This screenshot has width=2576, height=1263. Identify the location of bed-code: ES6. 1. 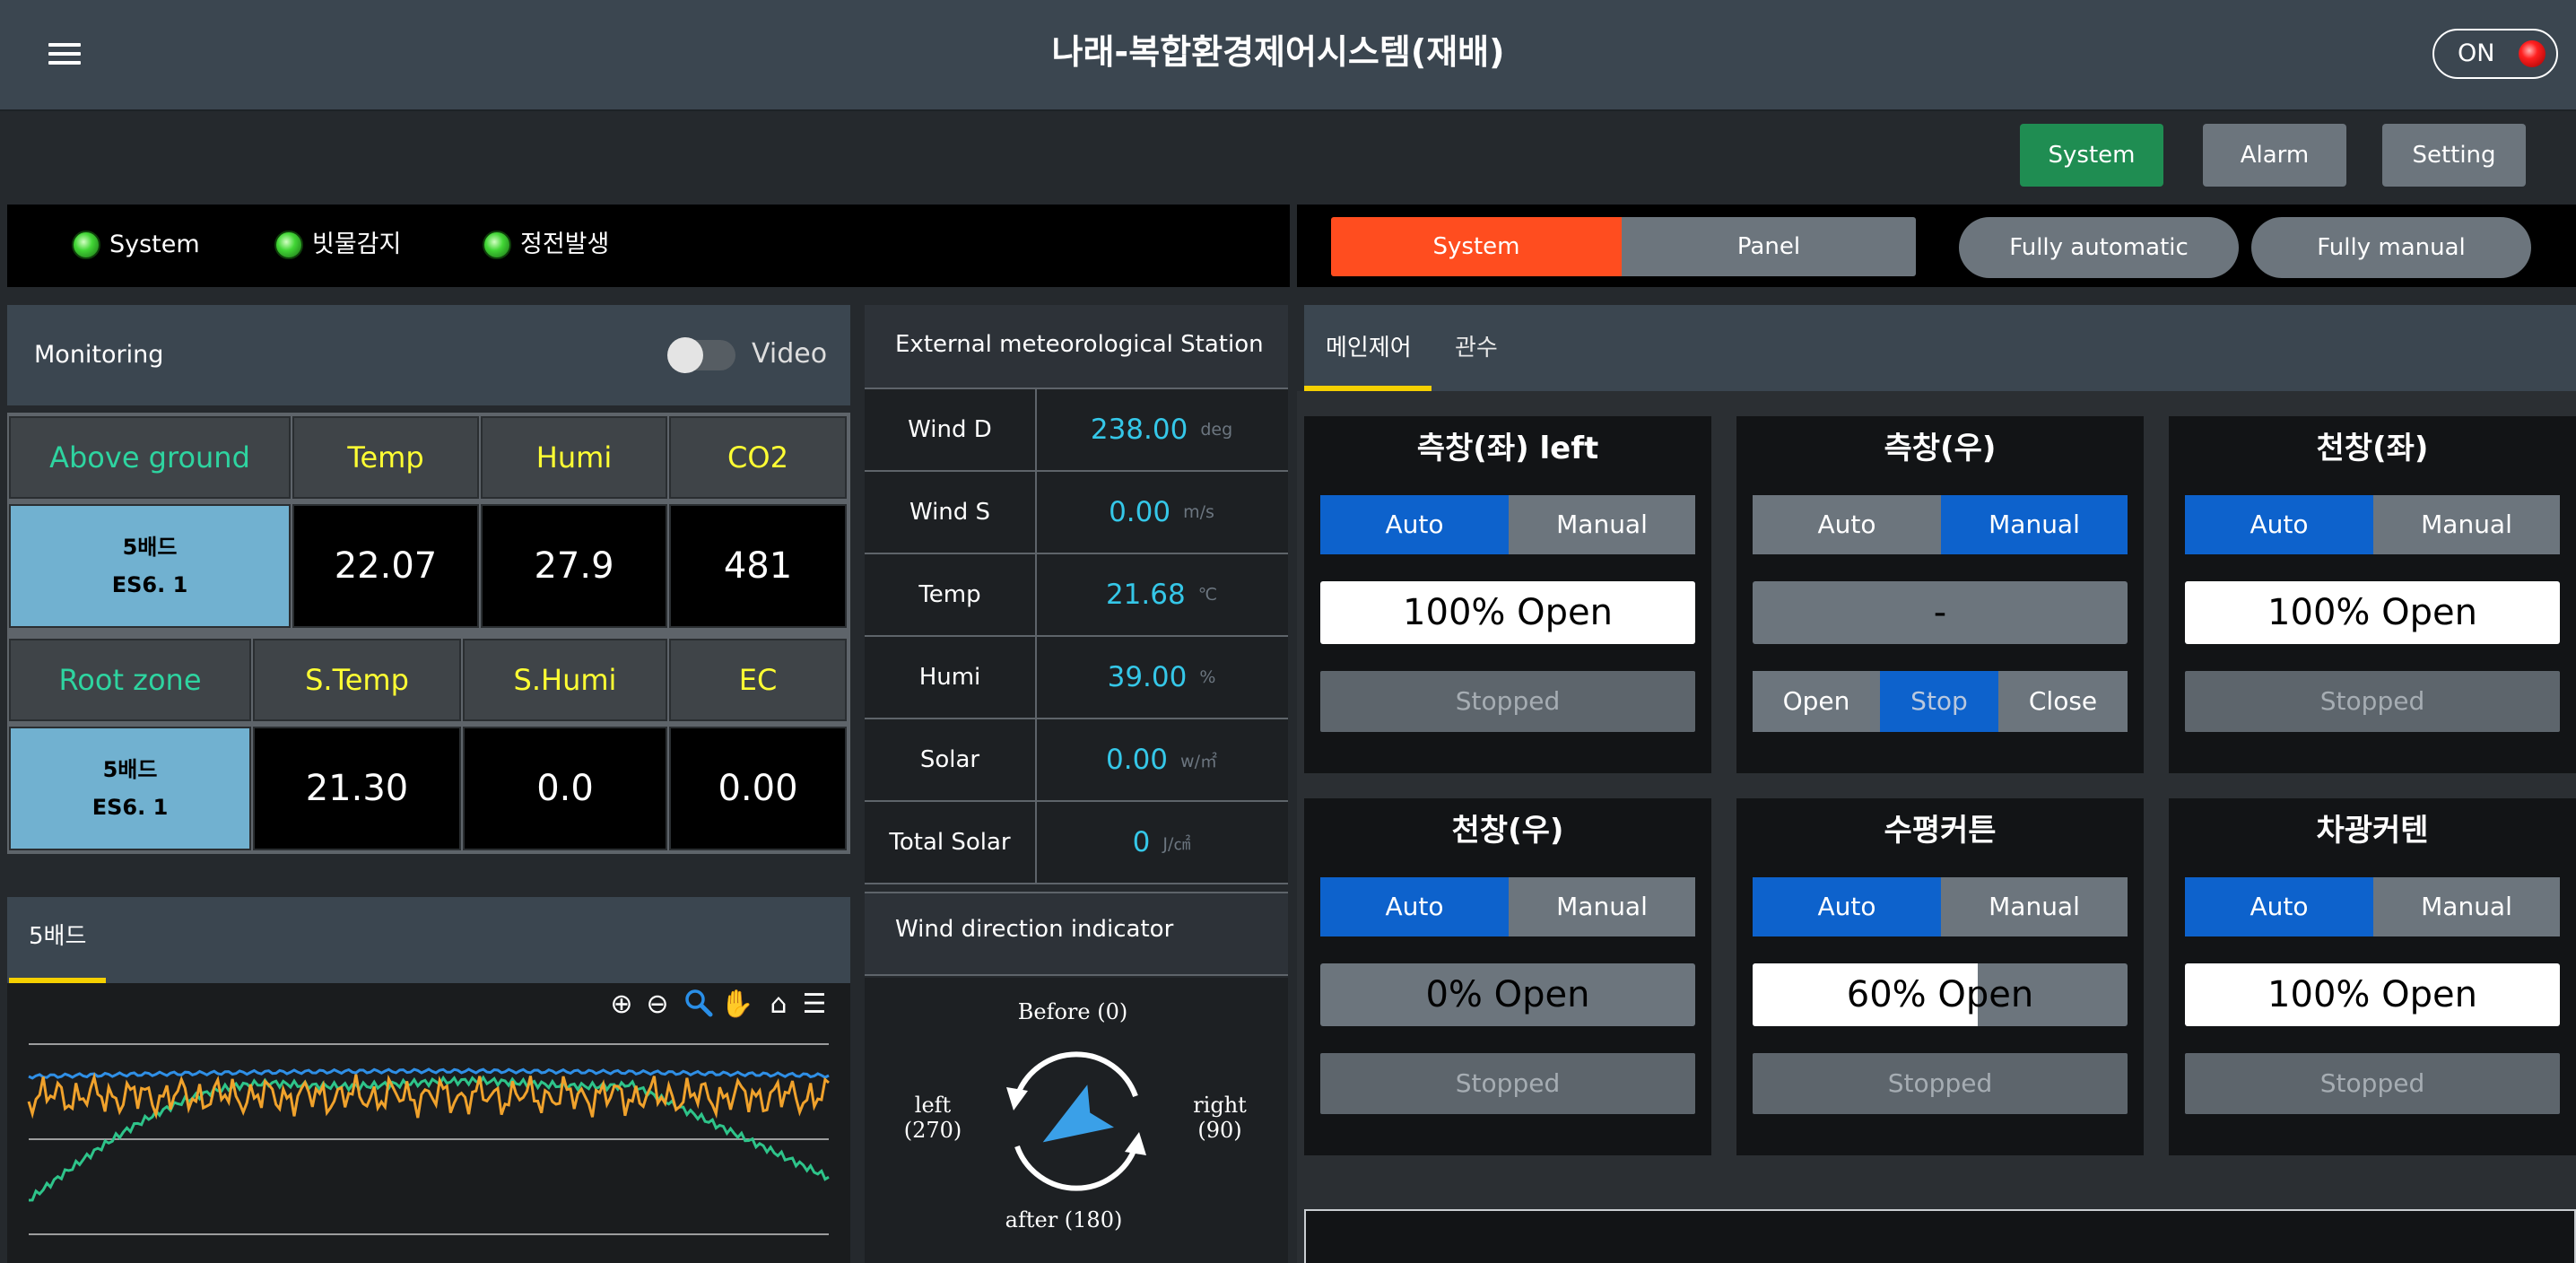
(149, 584).